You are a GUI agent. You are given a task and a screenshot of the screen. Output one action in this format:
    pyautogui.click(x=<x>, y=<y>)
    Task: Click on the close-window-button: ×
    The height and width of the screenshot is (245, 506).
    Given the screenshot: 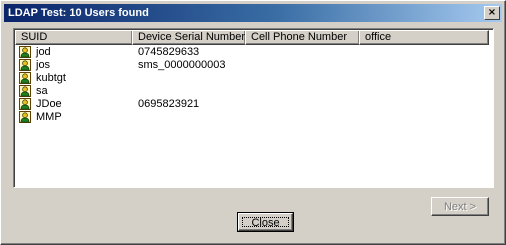 What is the action you would take?
    pyautogui.click(x=492, y=13)
    